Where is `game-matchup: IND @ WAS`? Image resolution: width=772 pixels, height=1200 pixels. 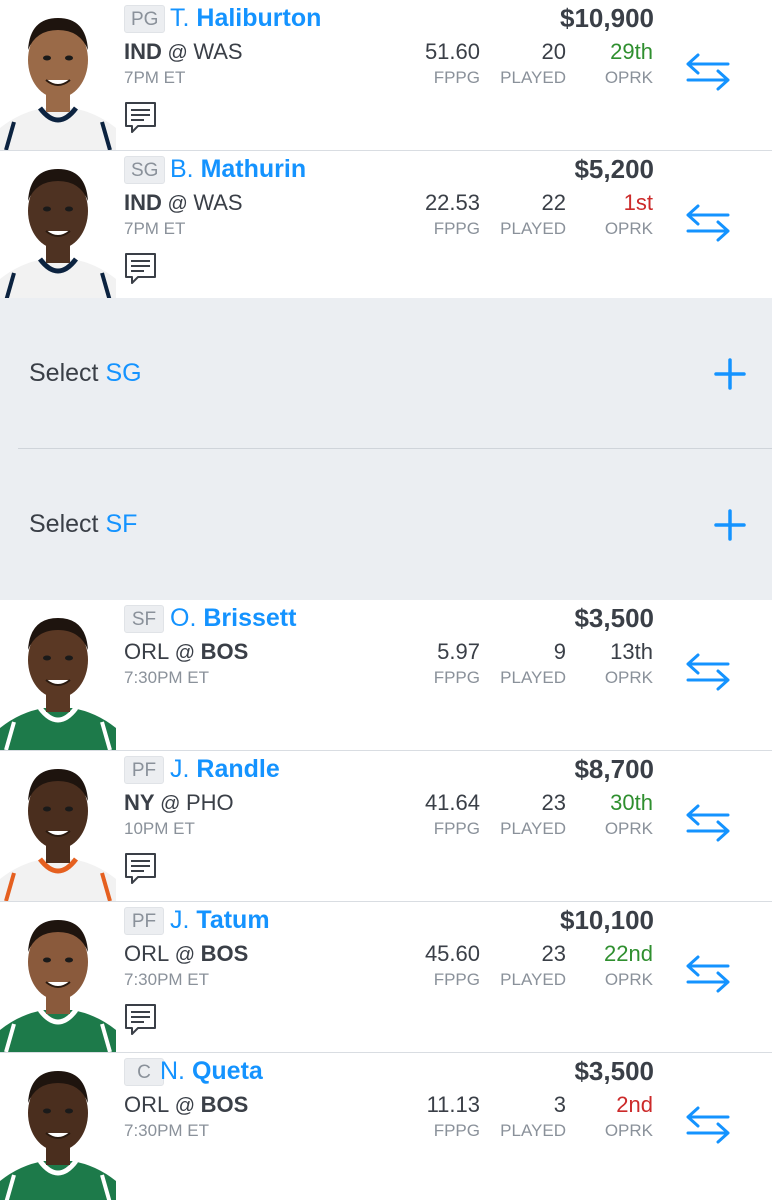
game-matchup: IND @ WAS is located at coordinates (183, 52).